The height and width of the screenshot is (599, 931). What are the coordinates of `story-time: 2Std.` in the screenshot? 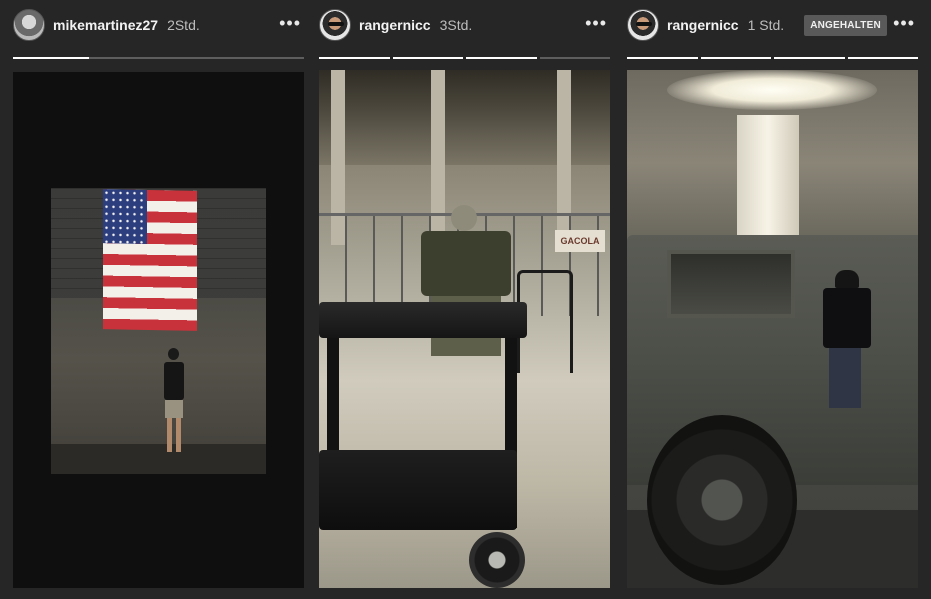 It's located at (183, 25).